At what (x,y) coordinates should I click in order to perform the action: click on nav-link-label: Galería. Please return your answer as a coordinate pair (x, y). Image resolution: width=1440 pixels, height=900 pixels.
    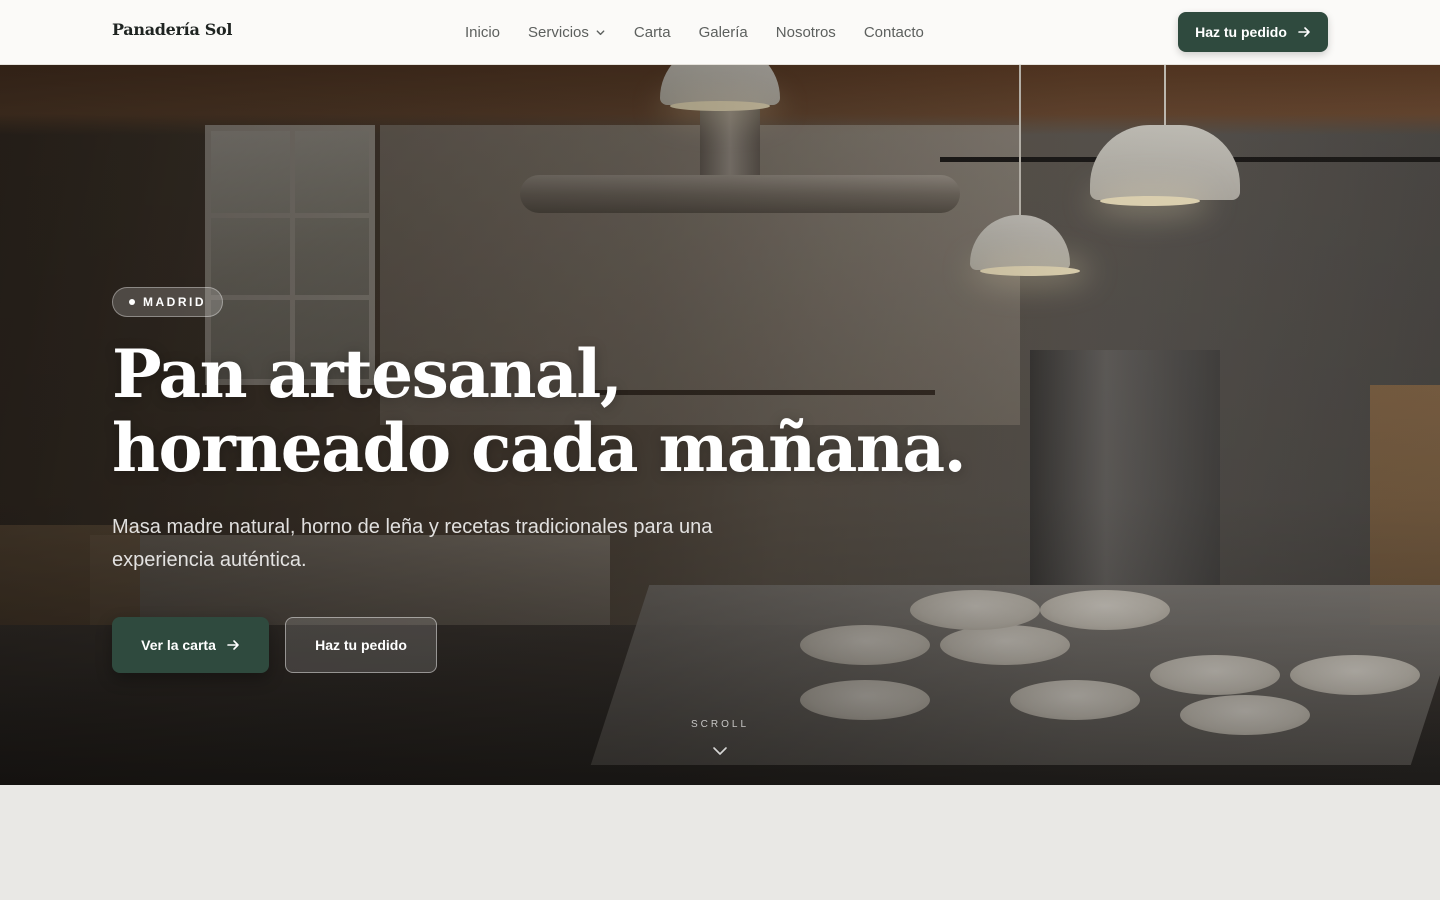
    Looking at the image, I should click on (723, 32).